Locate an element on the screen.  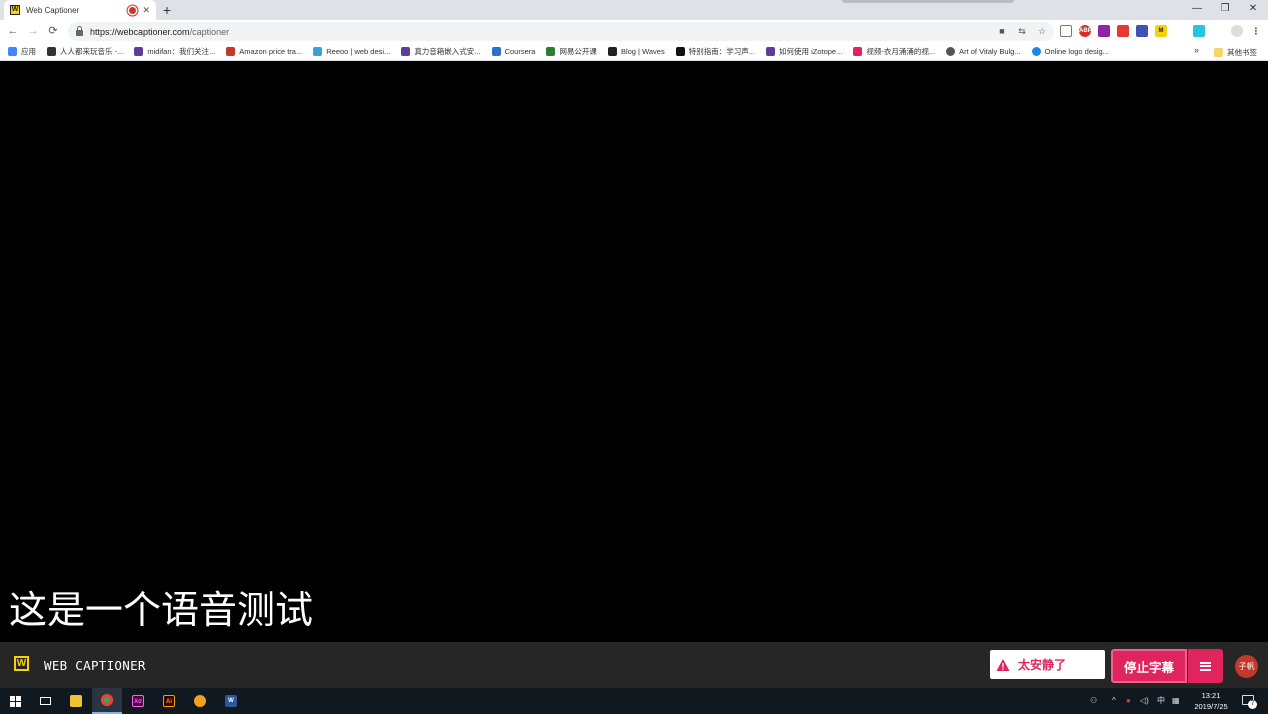
input-method-indicator: 中 is located at coordinates (1161, 701).